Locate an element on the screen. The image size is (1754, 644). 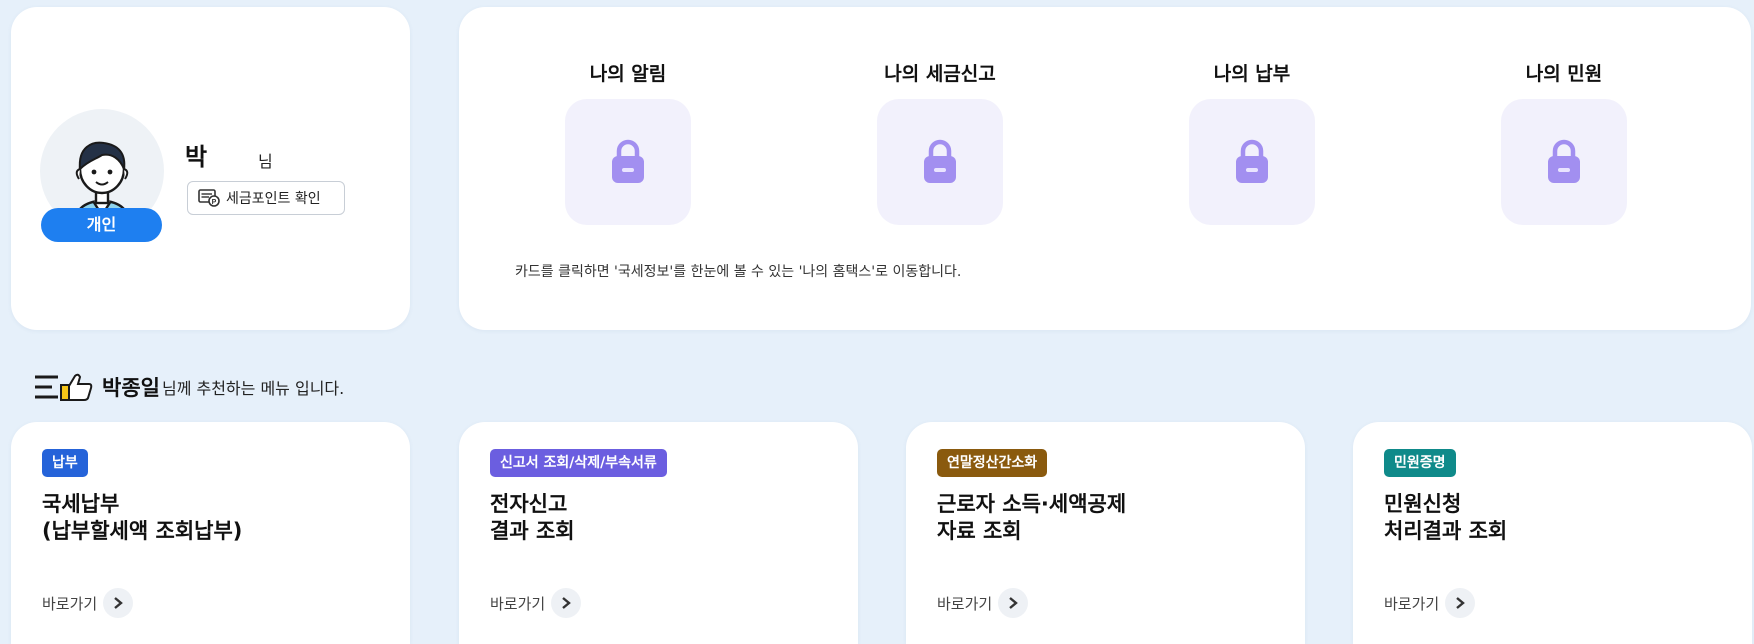
svg-text: P is located at coordinates (214, 202).